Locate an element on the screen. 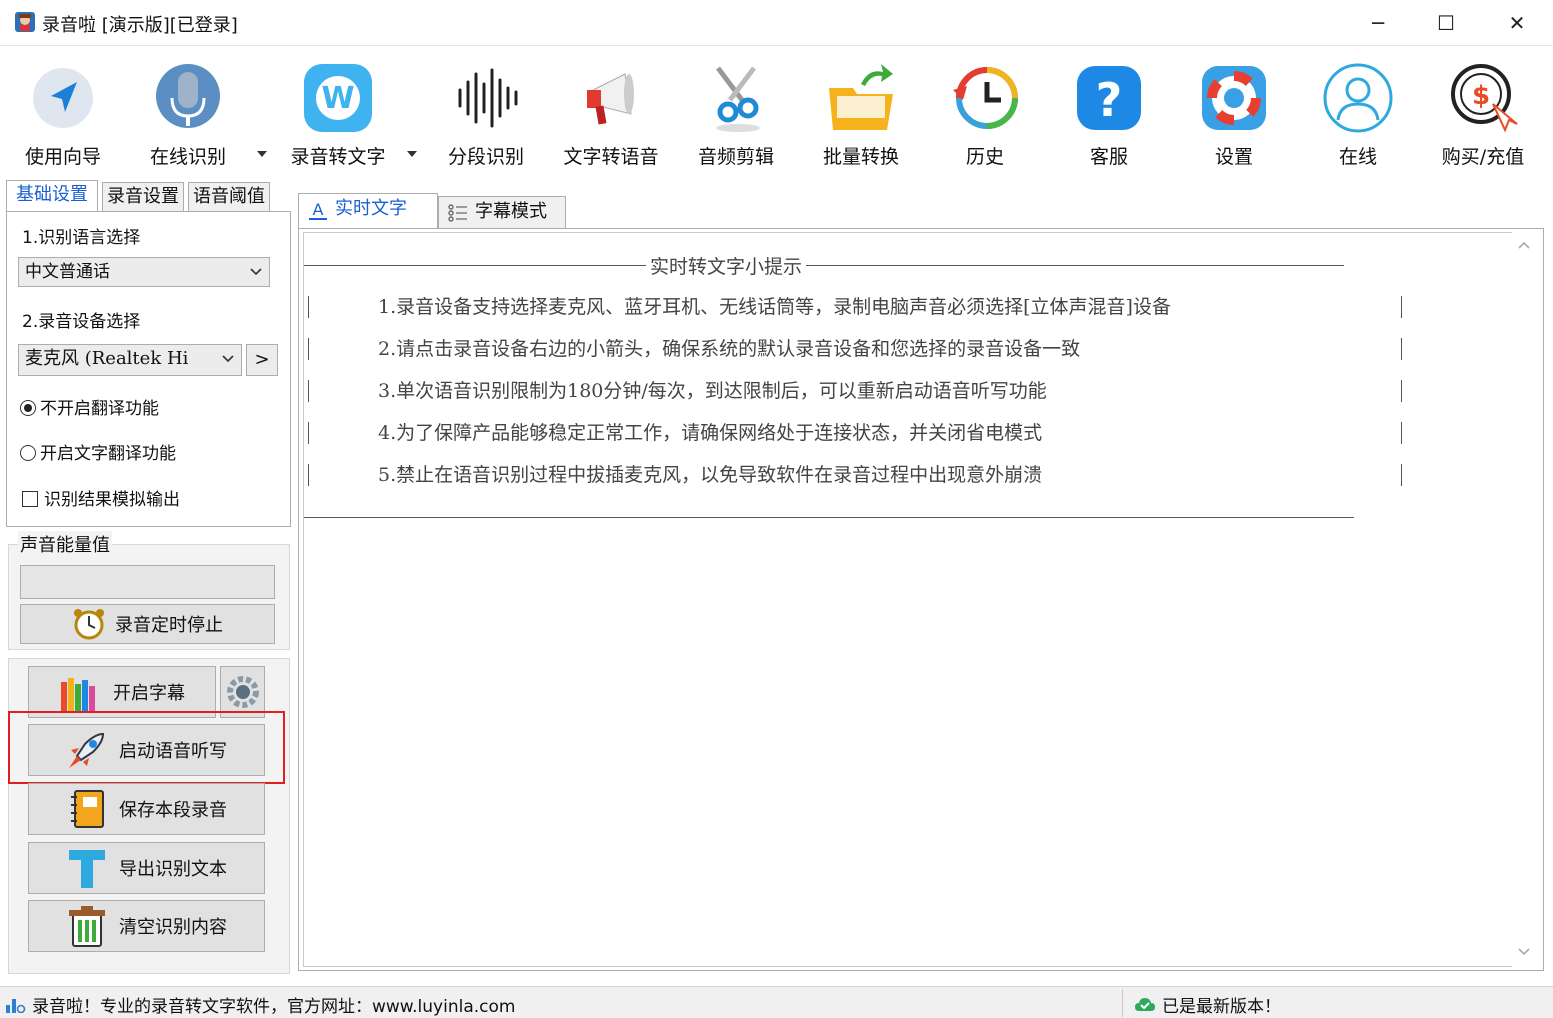 Image resolution: width=1553 pixels, height=1018 pixels. hint-line: 3.单次语音识别限制为180分钟/每次，到达限制后，可以重新启动语音听写功能 is located at coordinates (859, 391).